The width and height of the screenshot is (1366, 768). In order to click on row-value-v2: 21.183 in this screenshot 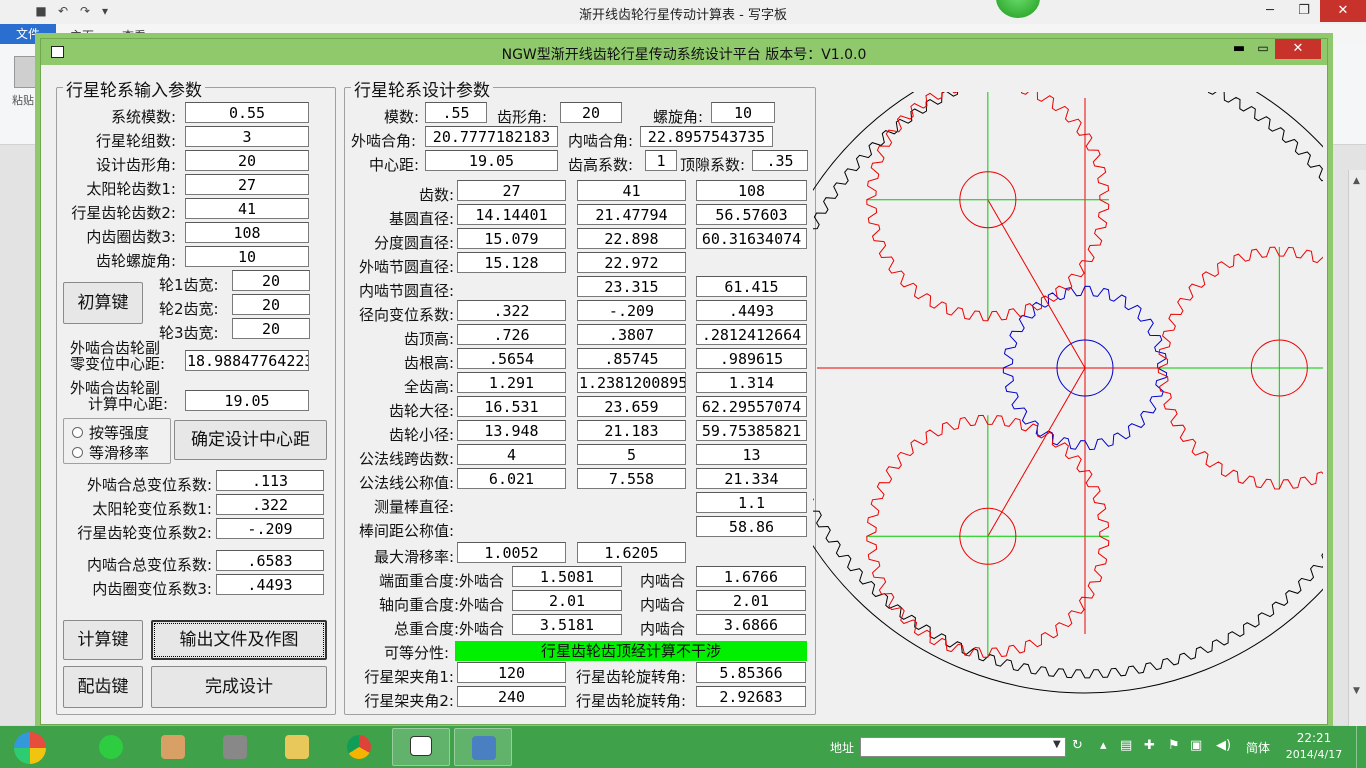, I will do `click(631, 430)`.